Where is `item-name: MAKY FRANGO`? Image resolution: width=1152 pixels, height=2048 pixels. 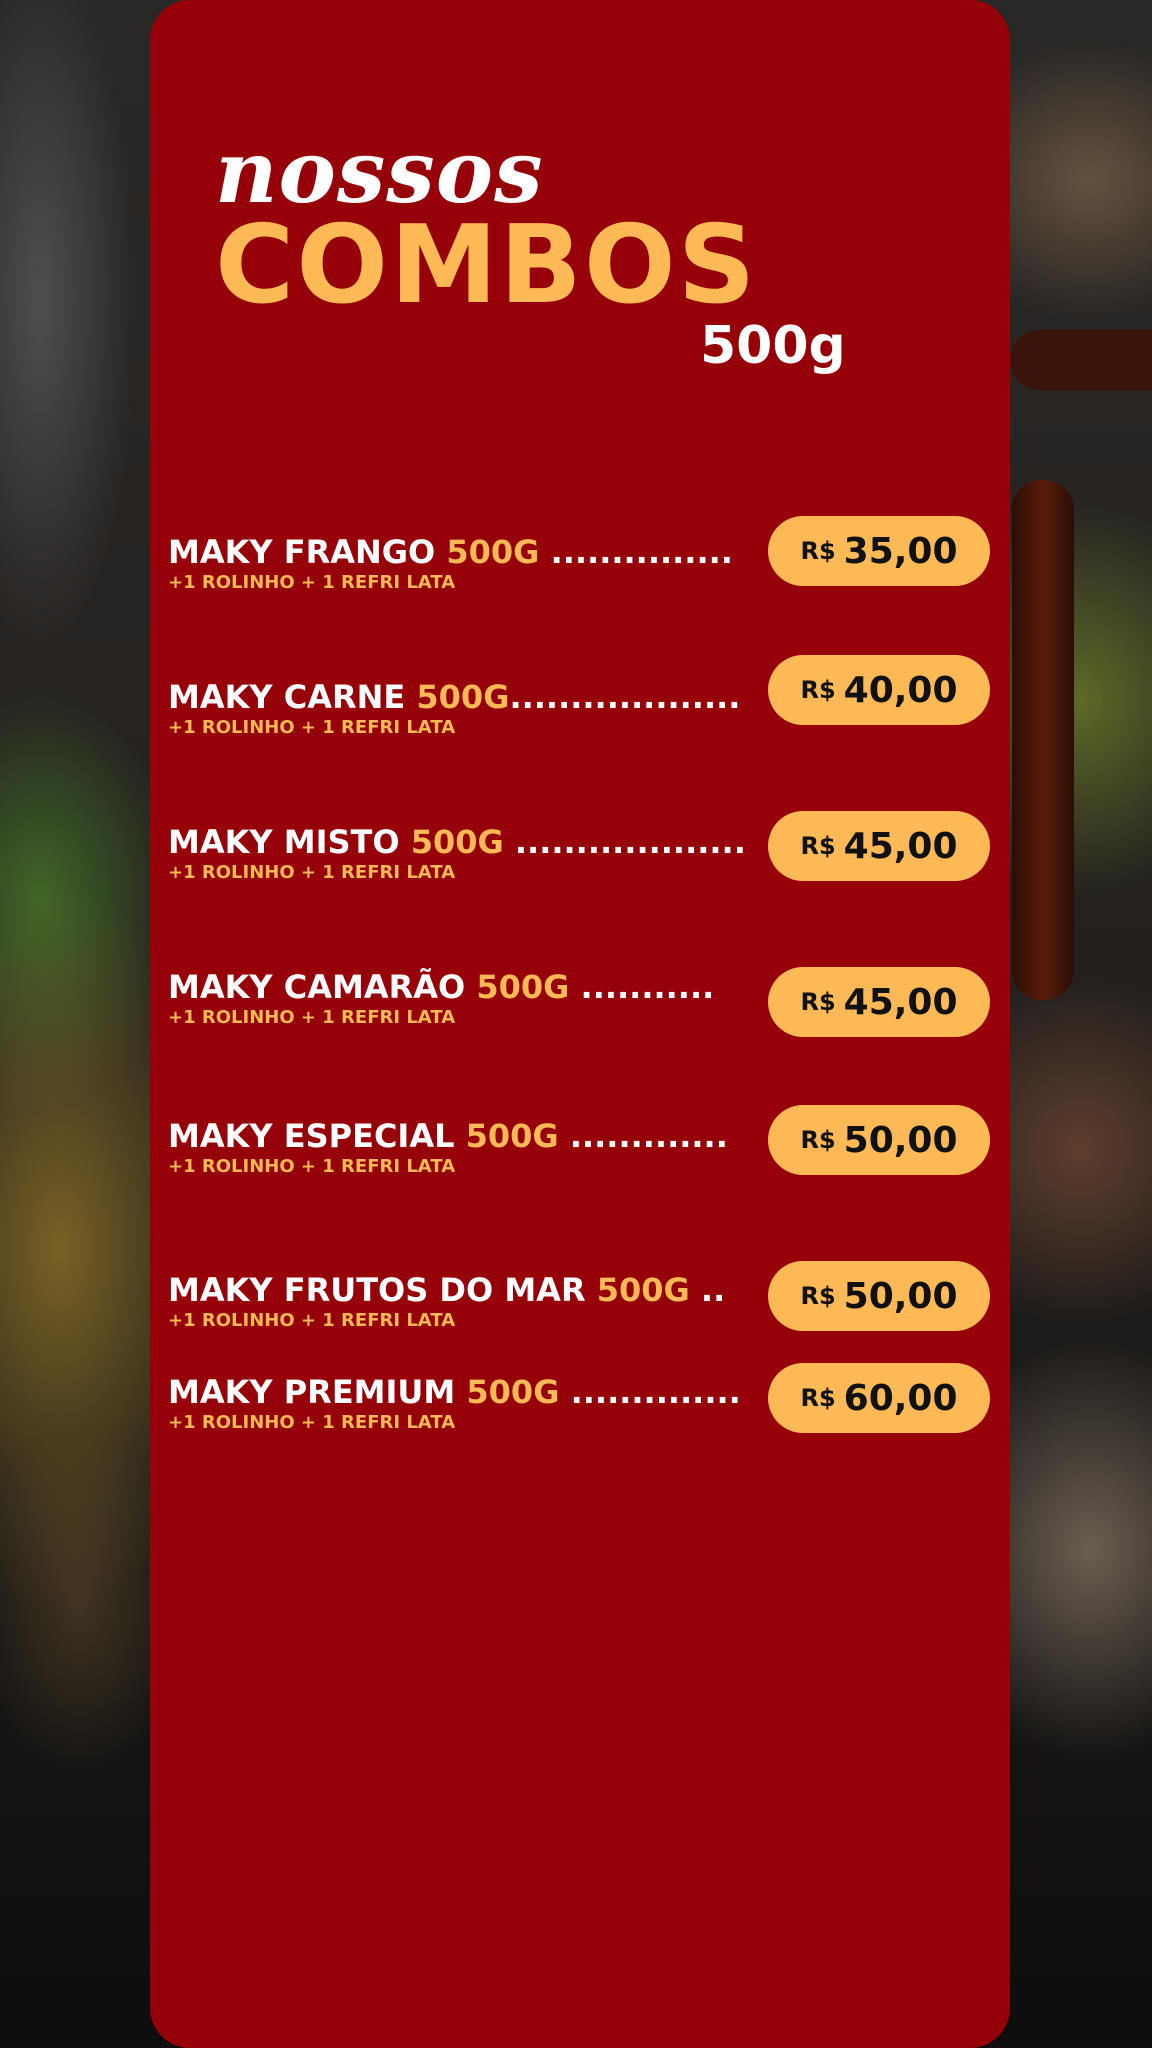 item-name: MAKY FRANGO is located at coordinates (302, 552).